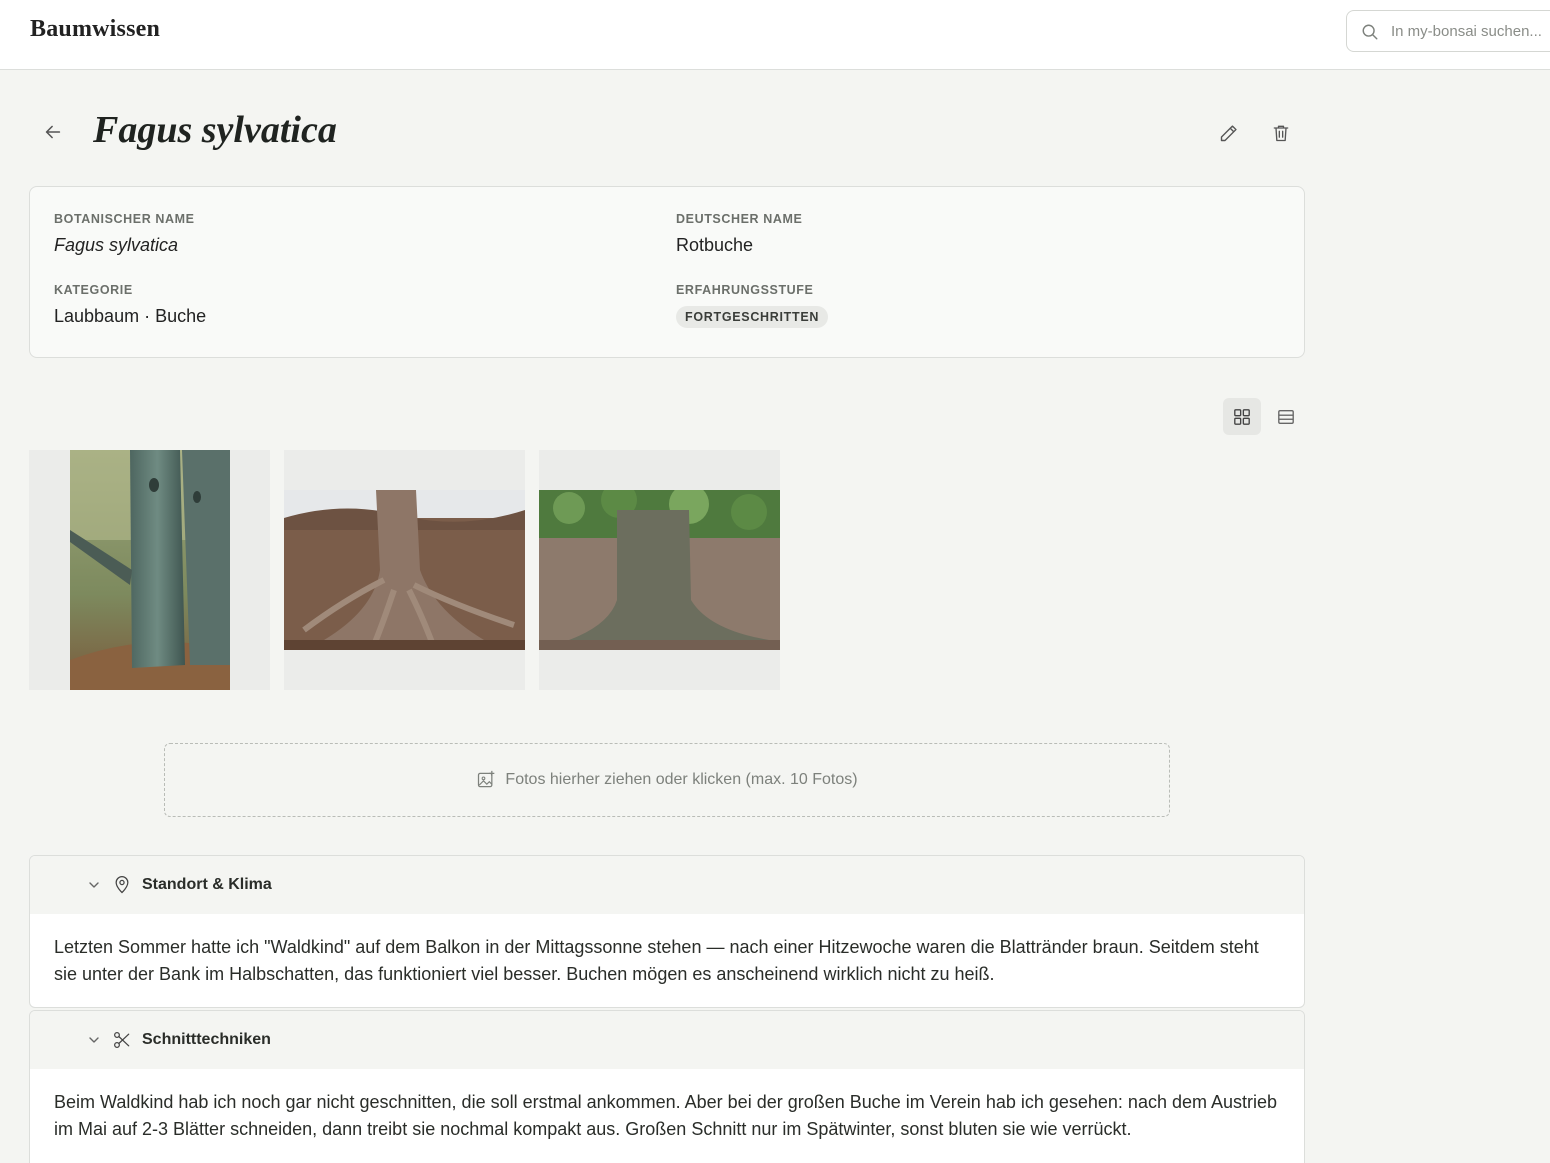 Image resolution: width=1550 pixels, height=1163 pixels. I want to click on pencil-icon, so click(1228, 132).